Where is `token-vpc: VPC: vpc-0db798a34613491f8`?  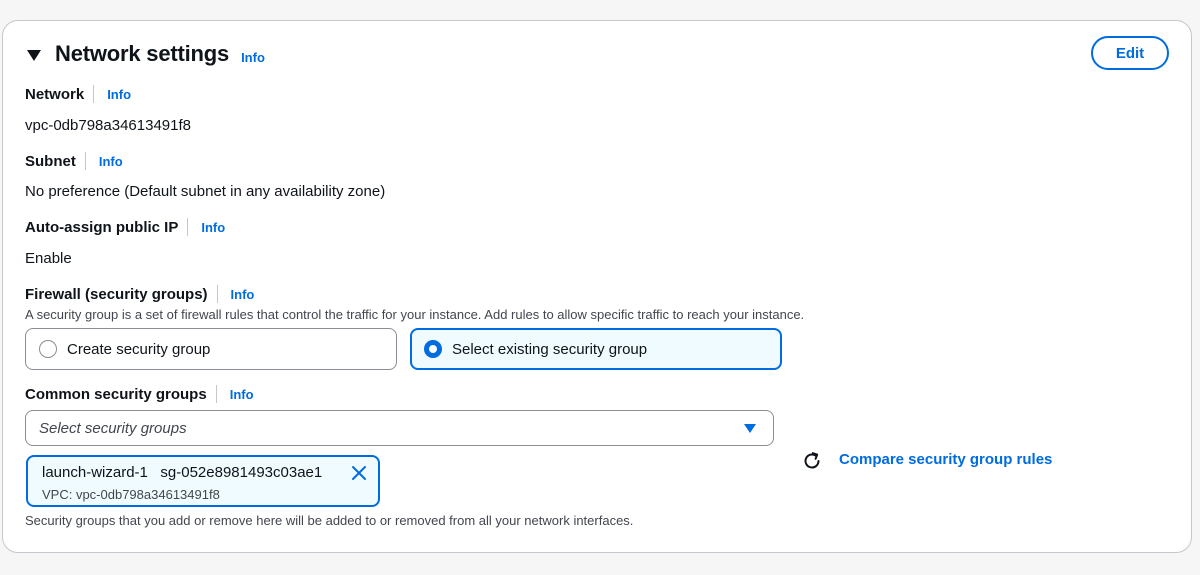
token-vpc: VPC: vpc-0db798a34613491f8 is located at coordinates (131, 494).